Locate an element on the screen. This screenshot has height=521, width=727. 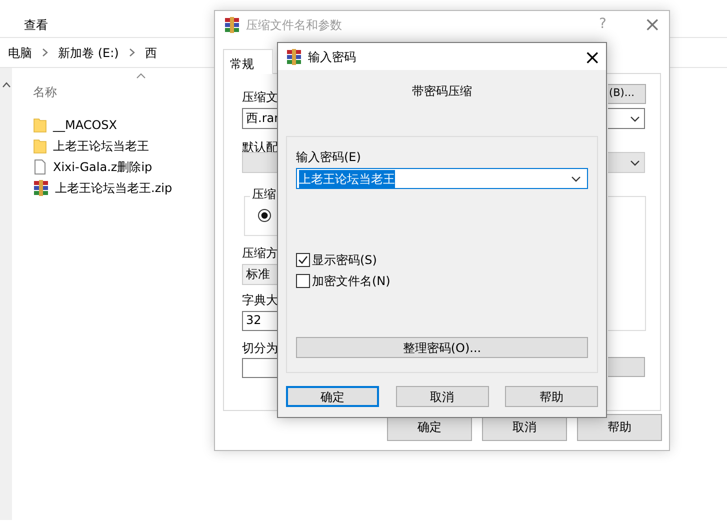
group-label: 压缩 is located at coordinates (264, 195).